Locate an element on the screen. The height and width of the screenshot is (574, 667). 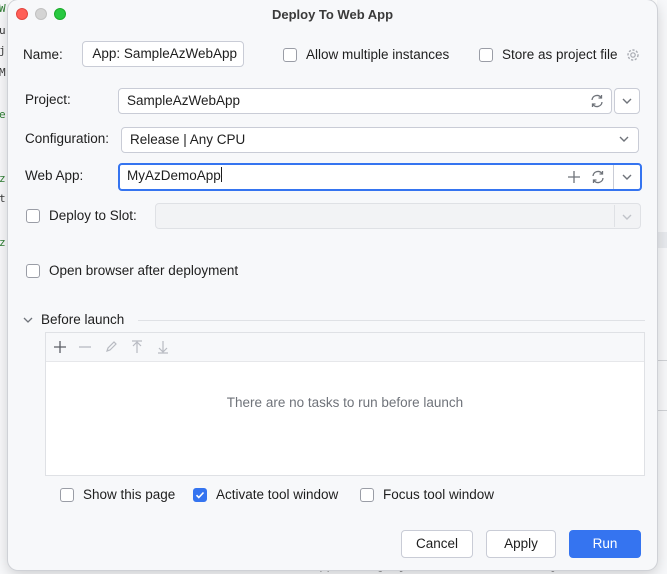
text-cursor is located at coordinates (221, 174).